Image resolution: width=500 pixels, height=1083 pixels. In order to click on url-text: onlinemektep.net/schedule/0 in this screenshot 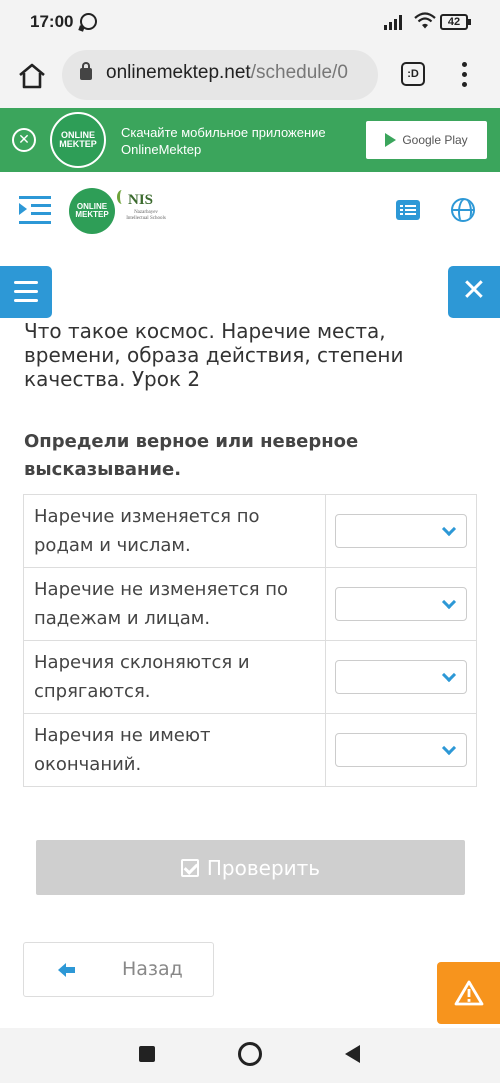, I will do `click(227, 73)`.